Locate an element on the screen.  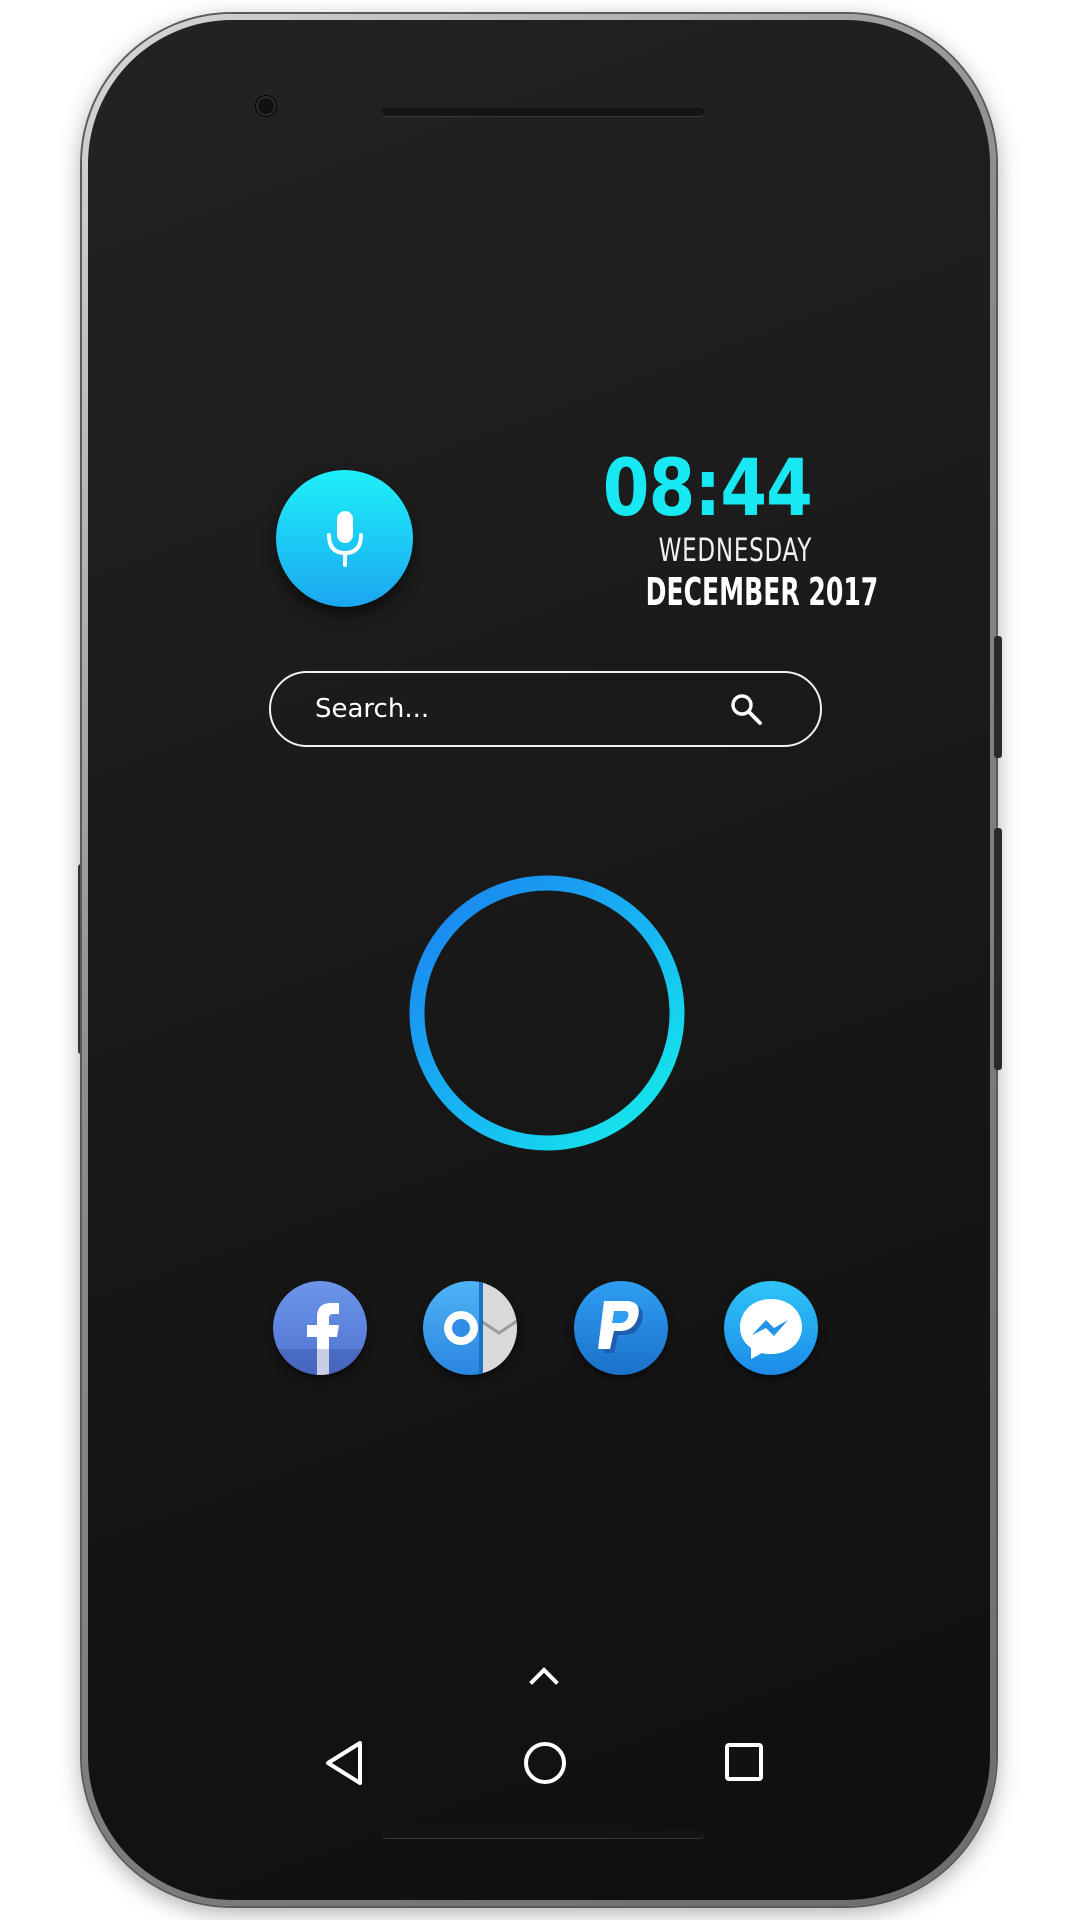
clock-date: DECEMBER 2017 is located at coordinates (762, 592).